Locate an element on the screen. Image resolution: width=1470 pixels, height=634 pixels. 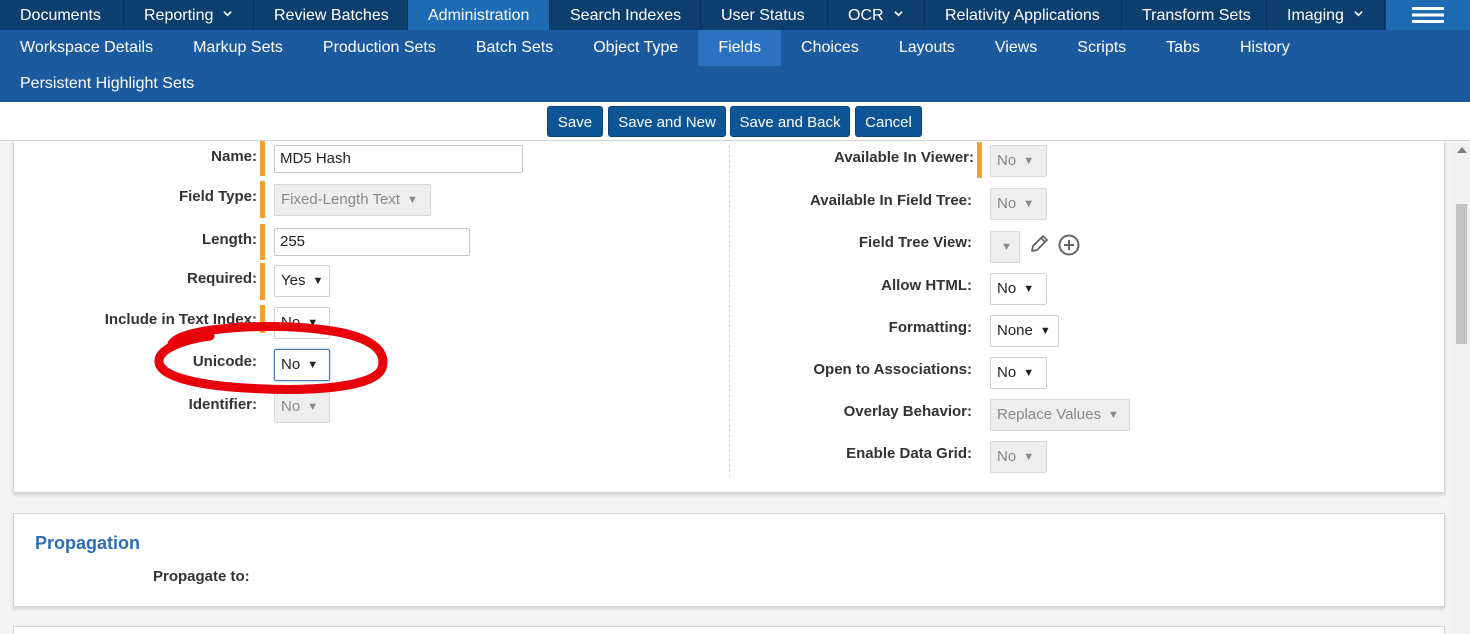
tab-imaging: Imaging is located at coordinates (1326, 15).